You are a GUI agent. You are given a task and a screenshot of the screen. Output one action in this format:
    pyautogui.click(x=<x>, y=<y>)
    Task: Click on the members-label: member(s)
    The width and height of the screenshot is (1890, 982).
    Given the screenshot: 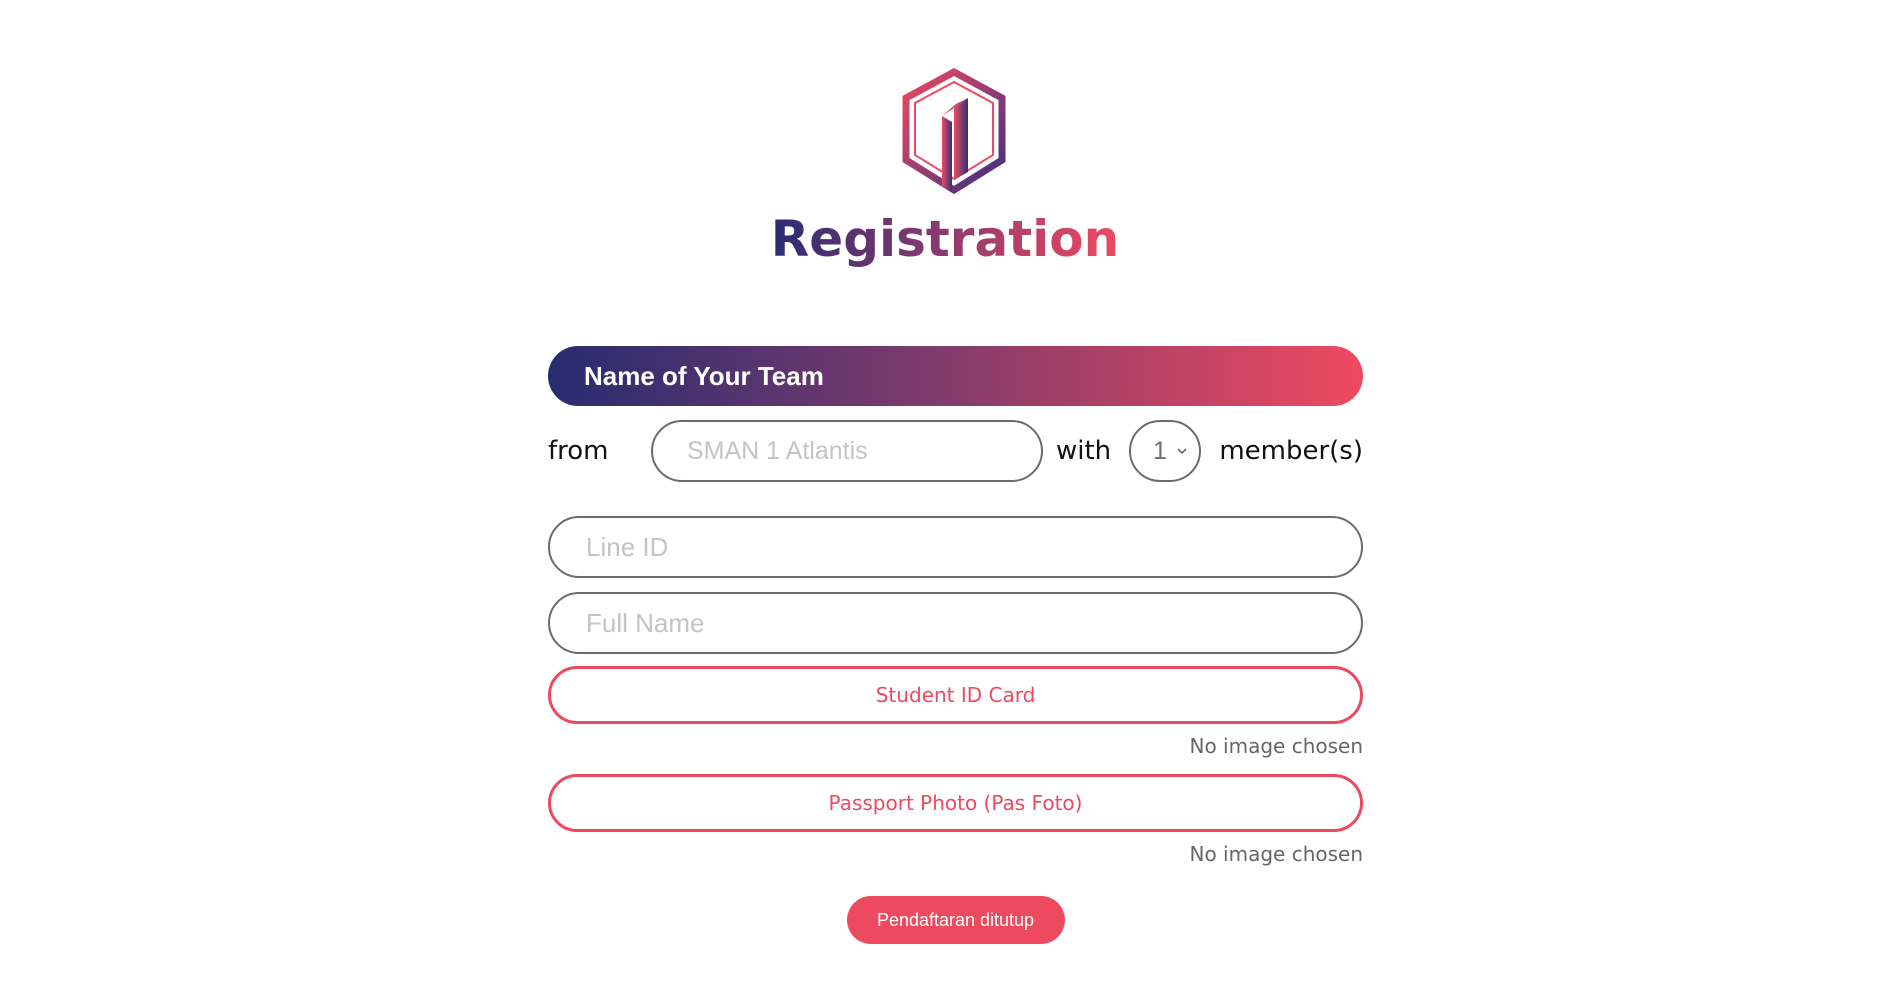 What is the action you would take?
    pyautogui.click(x=1291, y=451)
    